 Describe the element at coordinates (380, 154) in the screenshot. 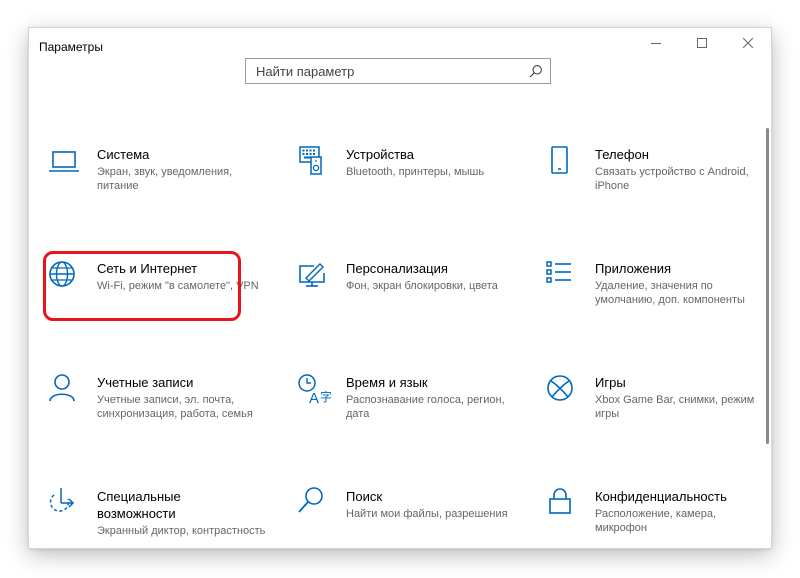

I see `tile-title: Устройства` at that location.